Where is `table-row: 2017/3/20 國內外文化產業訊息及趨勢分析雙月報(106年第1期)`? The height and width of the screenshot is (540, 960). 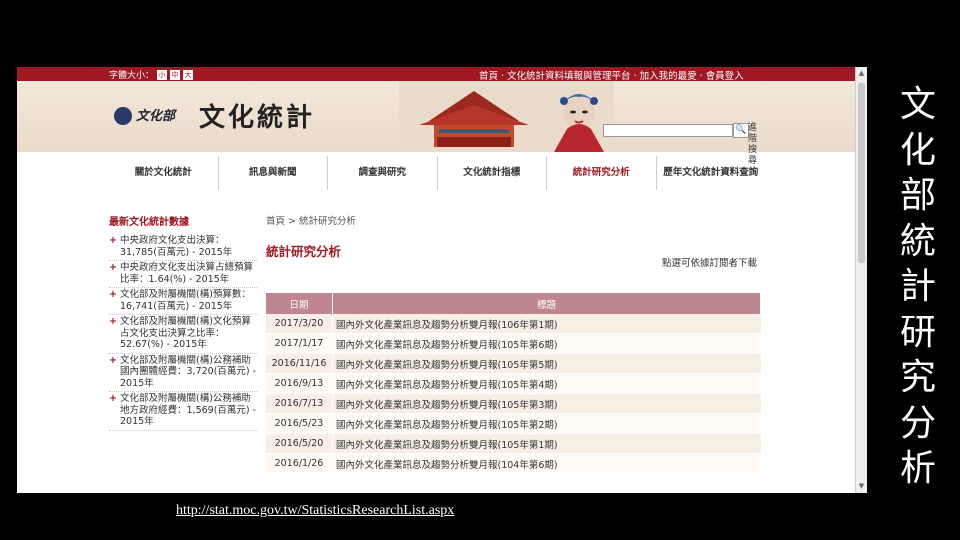 table-row: 2017/3/20 國內外文化產業訊息及趨勢分析雙月報(106年第1期) is located at coordinates (513, 324).